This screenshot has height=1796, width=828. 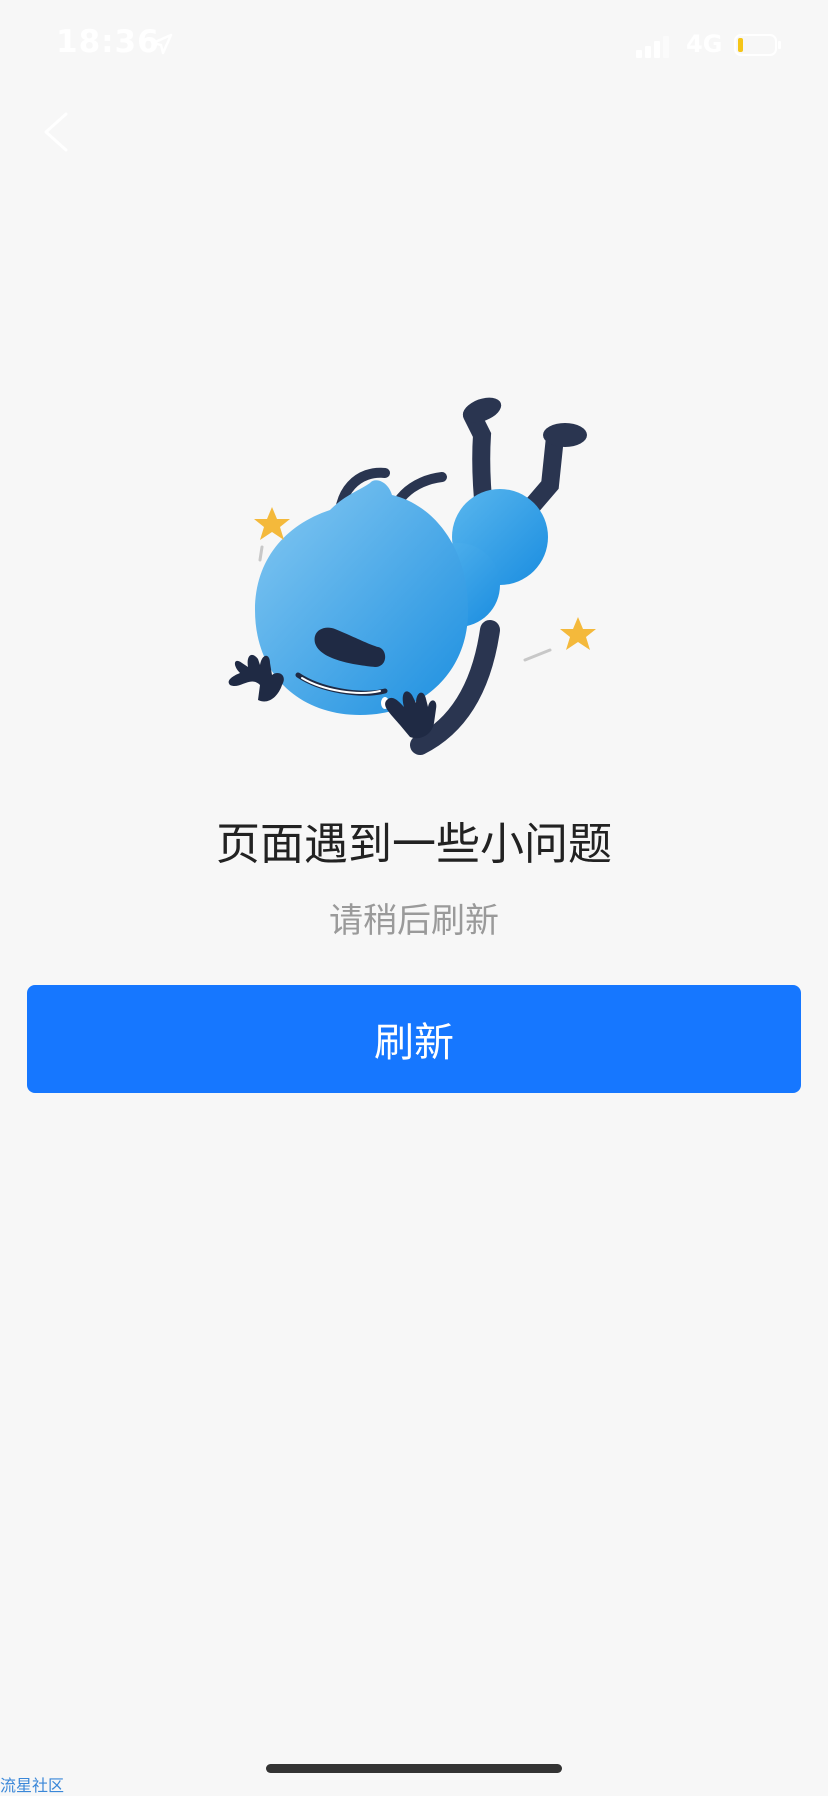 What do you see at coordinates (414, 844) in the screenshot?
I see `error-title: 页面遇到一些小问题` at bounding box center [414, 844].